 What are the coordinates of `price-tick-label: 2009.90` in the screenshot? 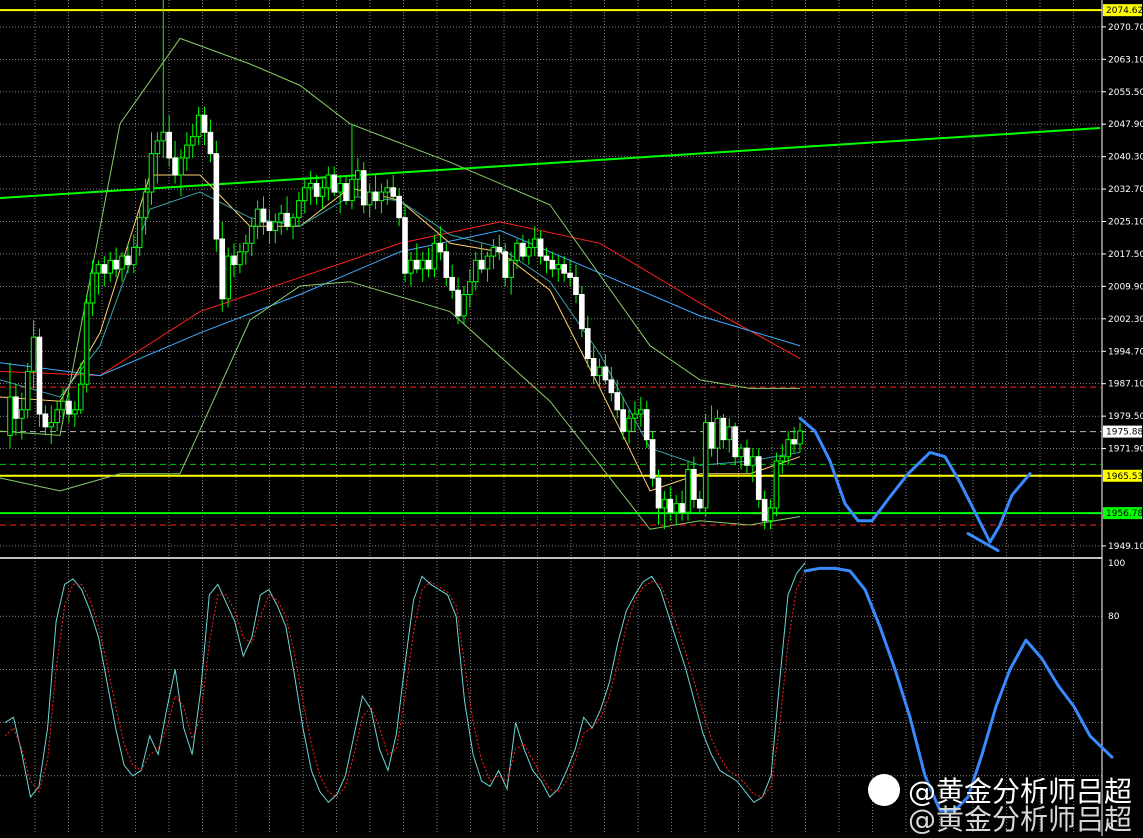 It's located at (1125, 287).